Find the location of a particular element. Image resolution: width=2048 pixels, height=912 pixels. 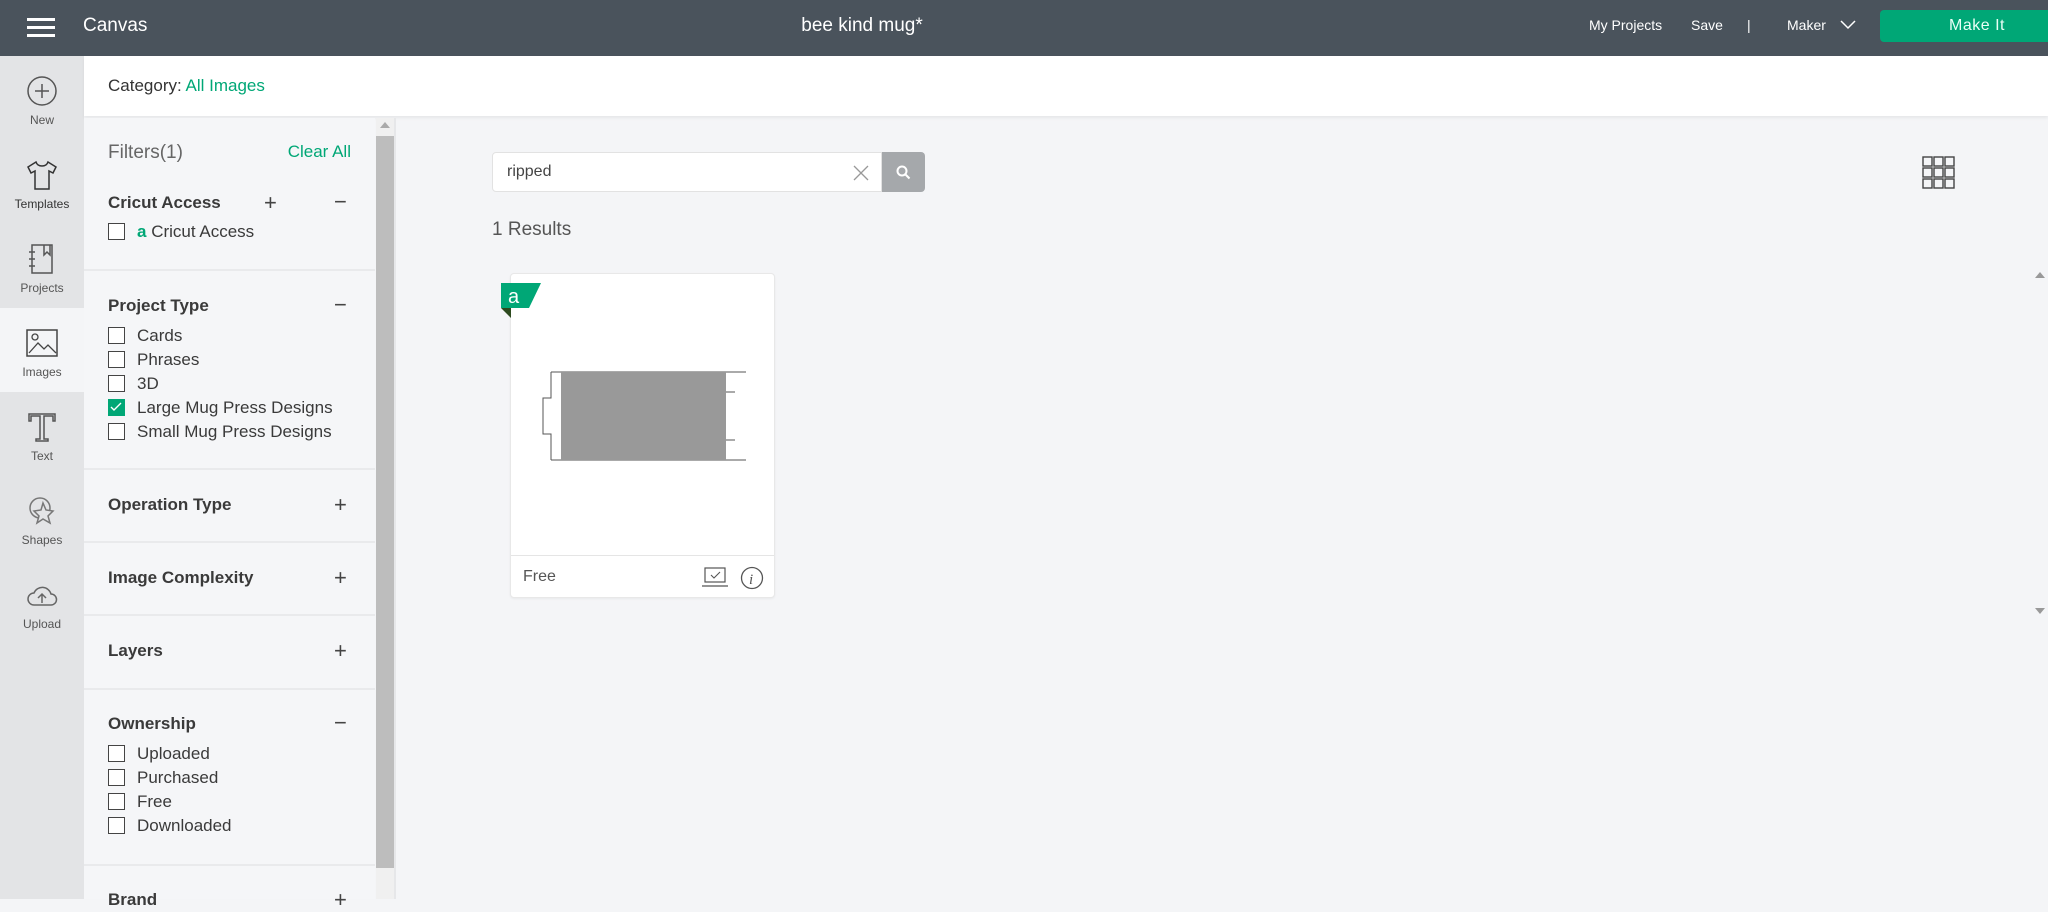

nav-upload: Upload is located at coordinates (42, 602).